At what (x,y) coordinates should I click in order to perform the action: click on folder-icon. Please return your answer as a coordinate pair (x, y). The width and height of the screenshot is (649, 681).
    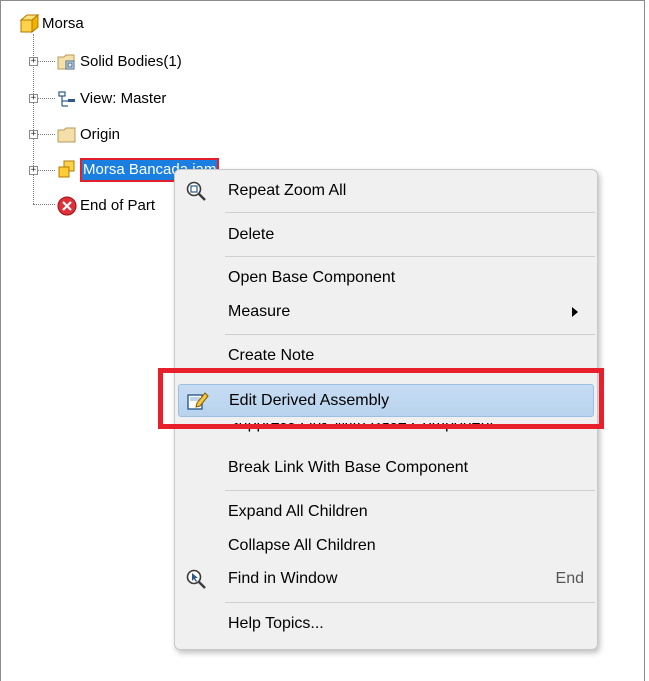
    Looking at the image, I should click on (66, 135).